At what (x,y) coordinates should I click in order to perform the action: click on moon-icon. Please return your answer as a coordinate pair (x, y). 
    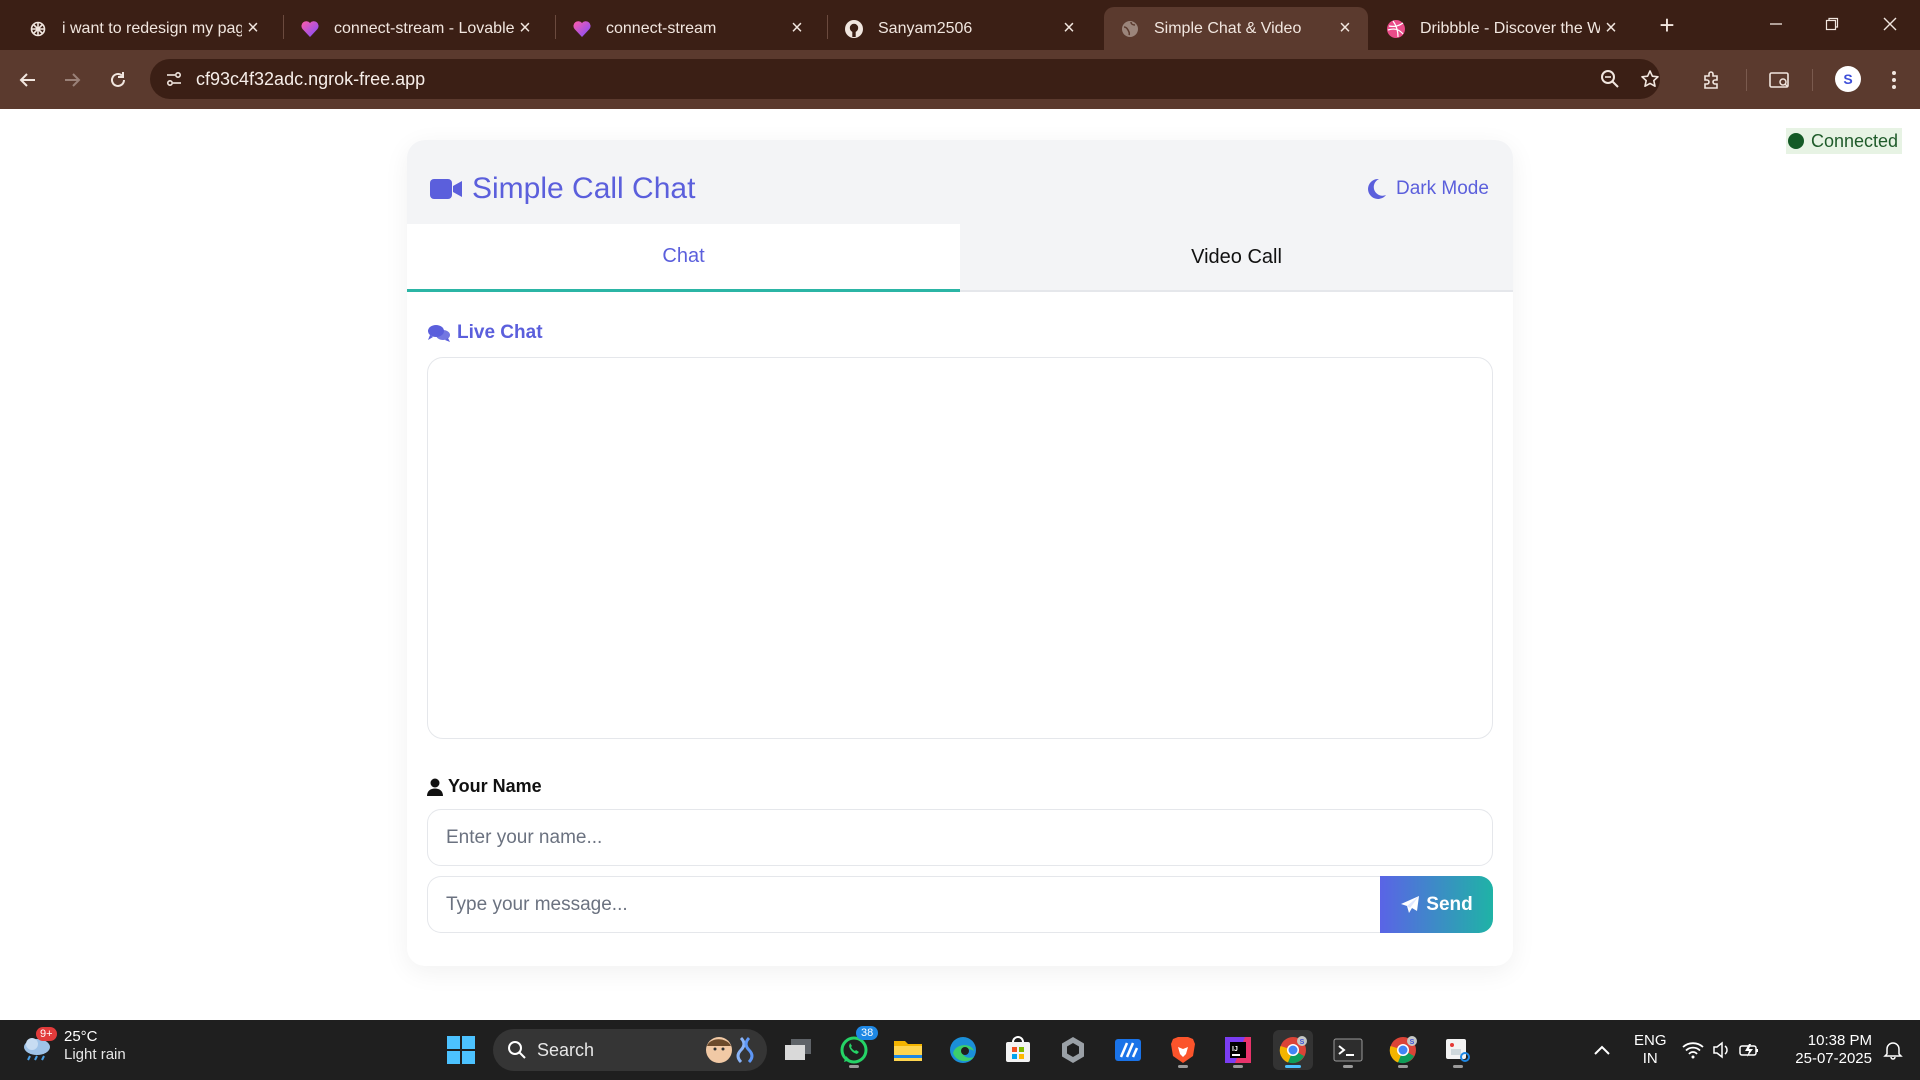
    Looking at the image, I should click on (1377, 188).